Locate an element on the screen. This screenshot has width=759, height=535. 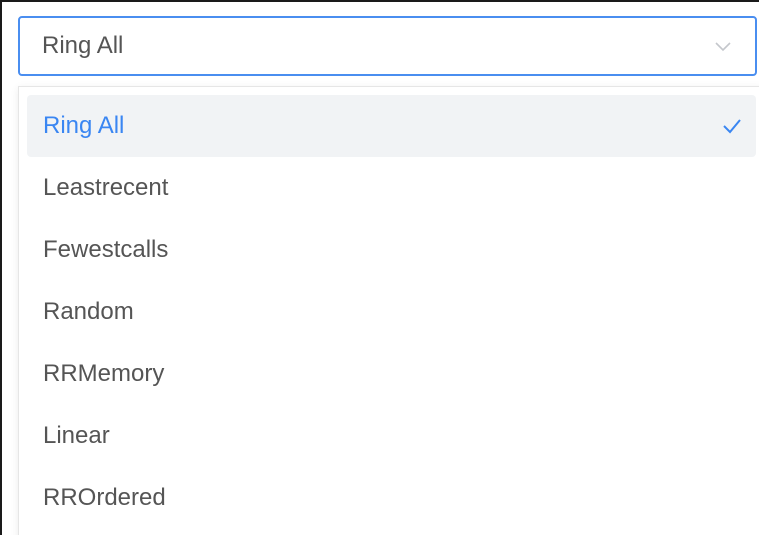
option-rrordered: RROrdered is located at coordinates (391, 498).